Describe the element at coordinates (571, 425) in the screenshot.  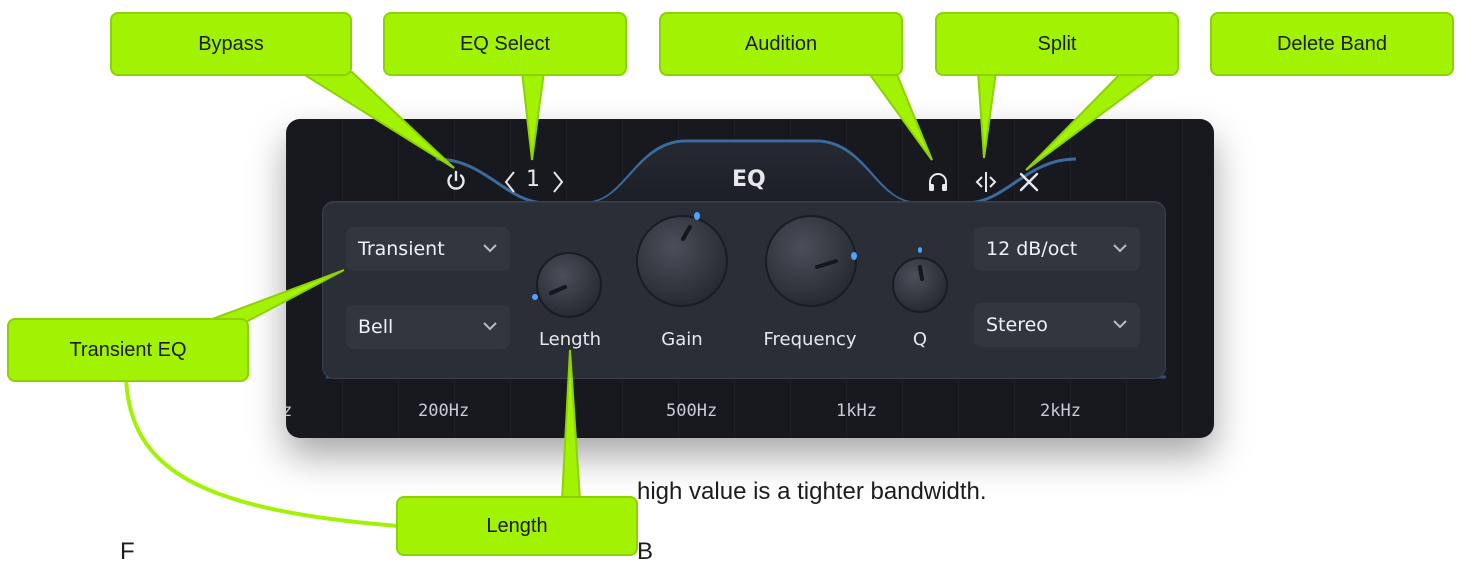
I see `length-pointer` at that location.